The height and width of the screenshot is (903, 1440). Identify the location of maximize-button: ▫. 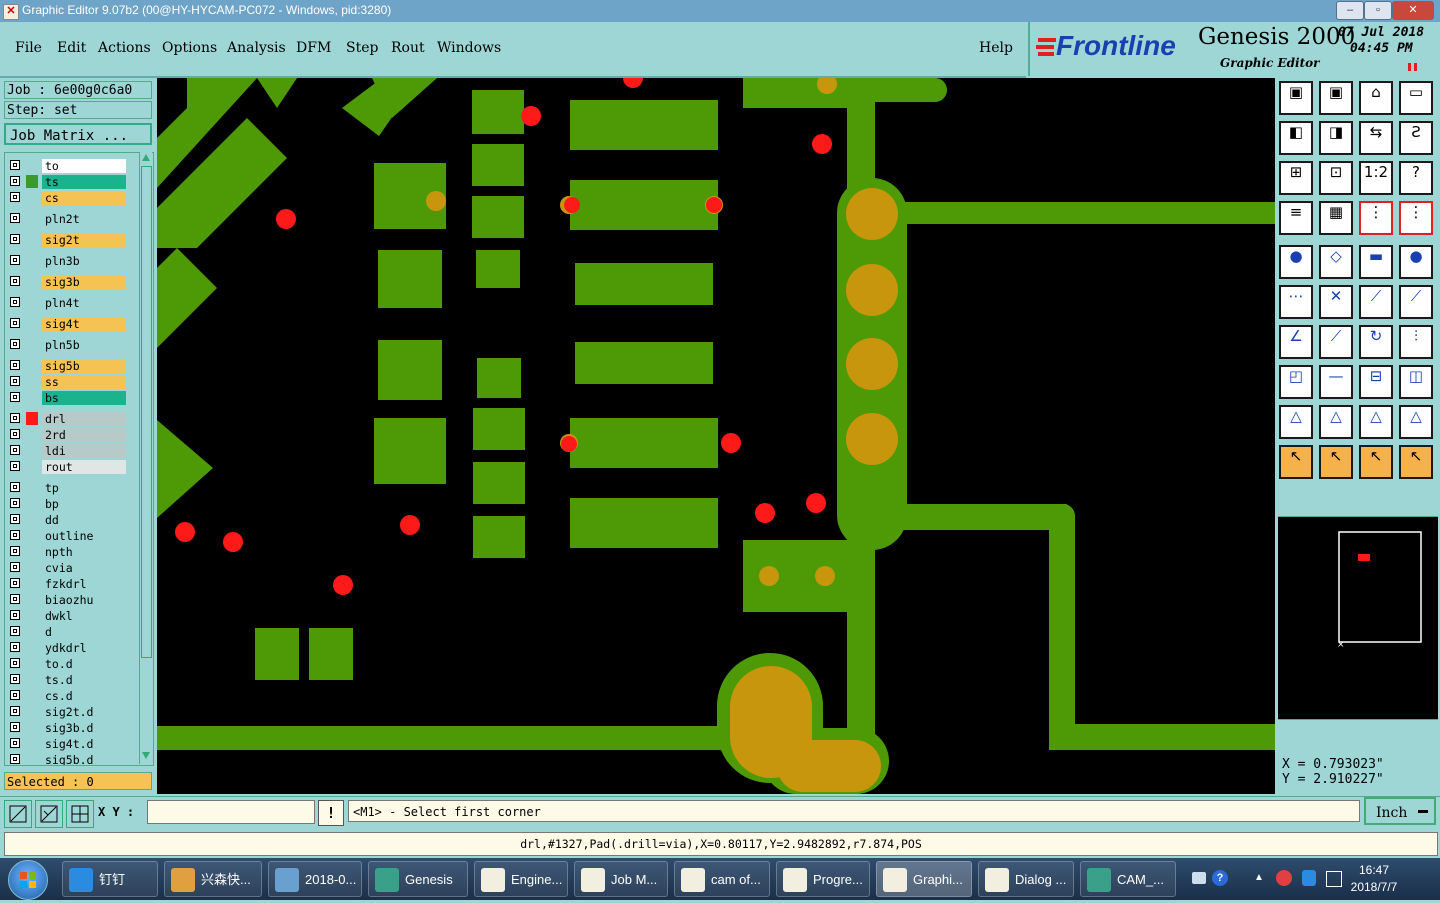
(1378, 10).